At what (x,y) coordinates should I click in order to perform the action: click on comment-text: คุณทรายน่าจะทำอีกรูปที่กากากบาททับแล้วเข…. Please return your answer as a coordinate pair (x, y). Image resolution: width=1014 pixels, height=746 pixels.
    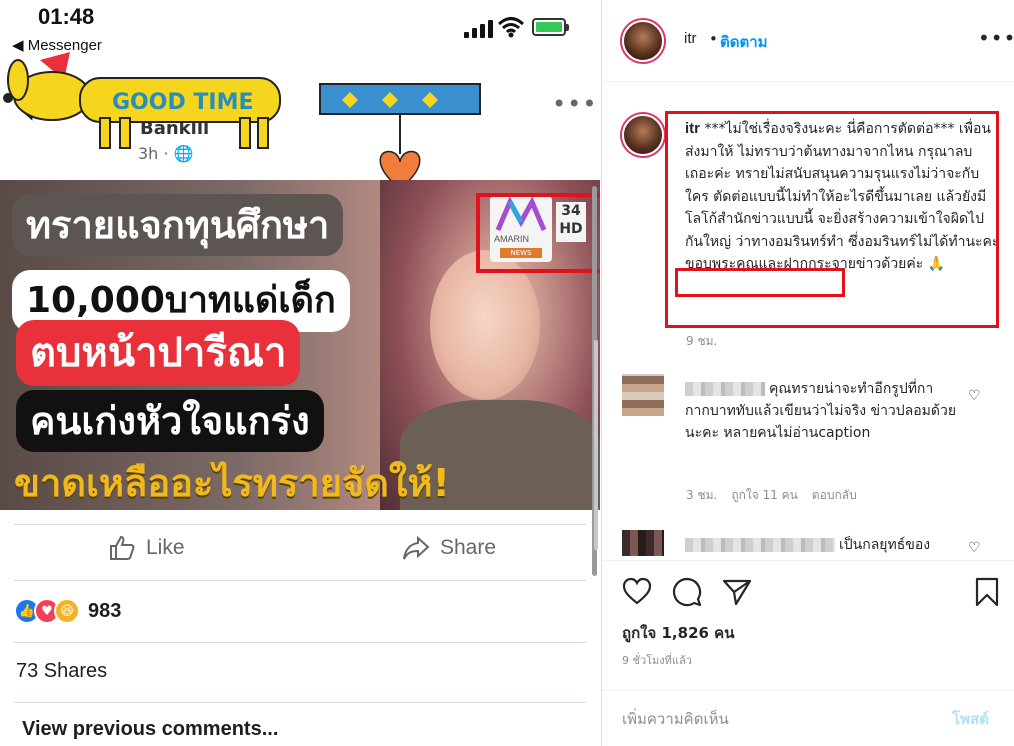
    Looking at the image, I should click on (825, 411).